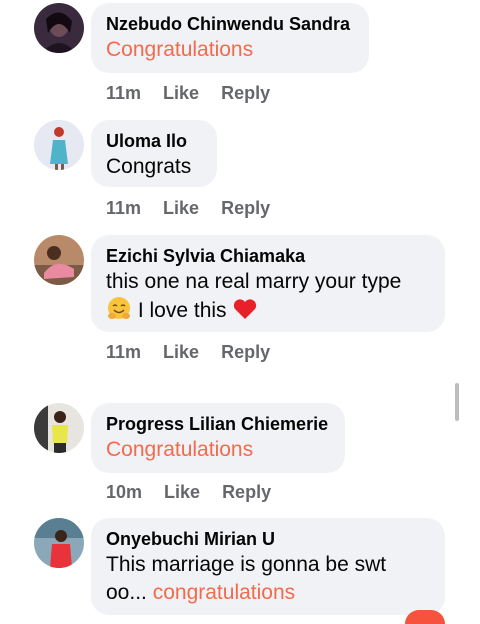 This screenshot has height=624, width=480. I want to click on comment-actions: 10m Like Reply, so click(188, 492).